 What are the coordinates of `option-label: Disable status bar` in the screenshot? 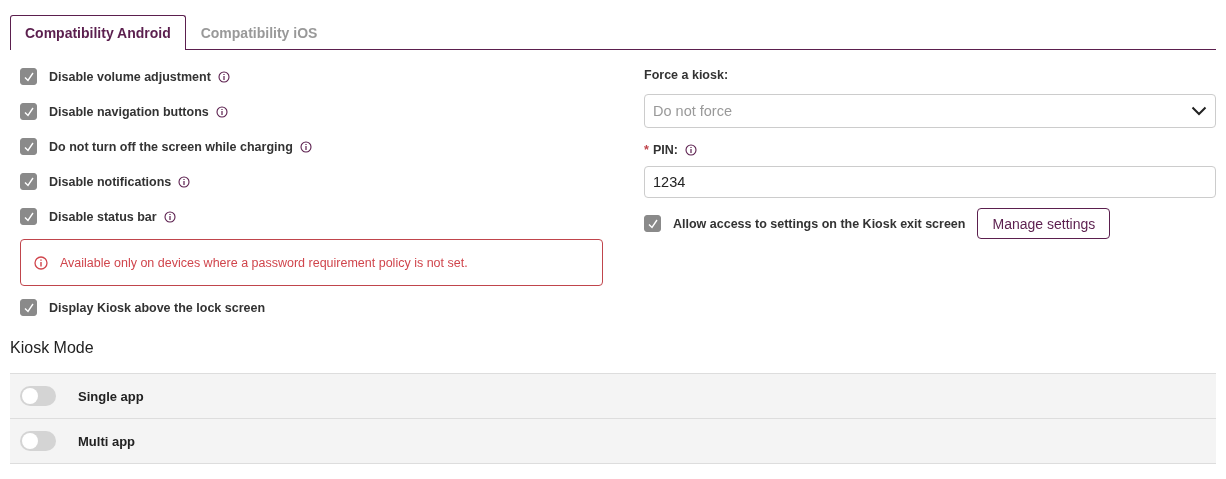 It's located at (103, 216).